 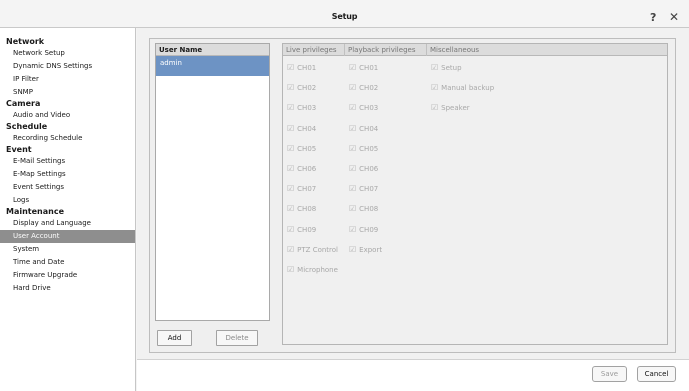 What do you see at coordinates (317, 249) in the screenshot?
I see `checkbox-label: PTZ Control` at bounding box center [317, 249].